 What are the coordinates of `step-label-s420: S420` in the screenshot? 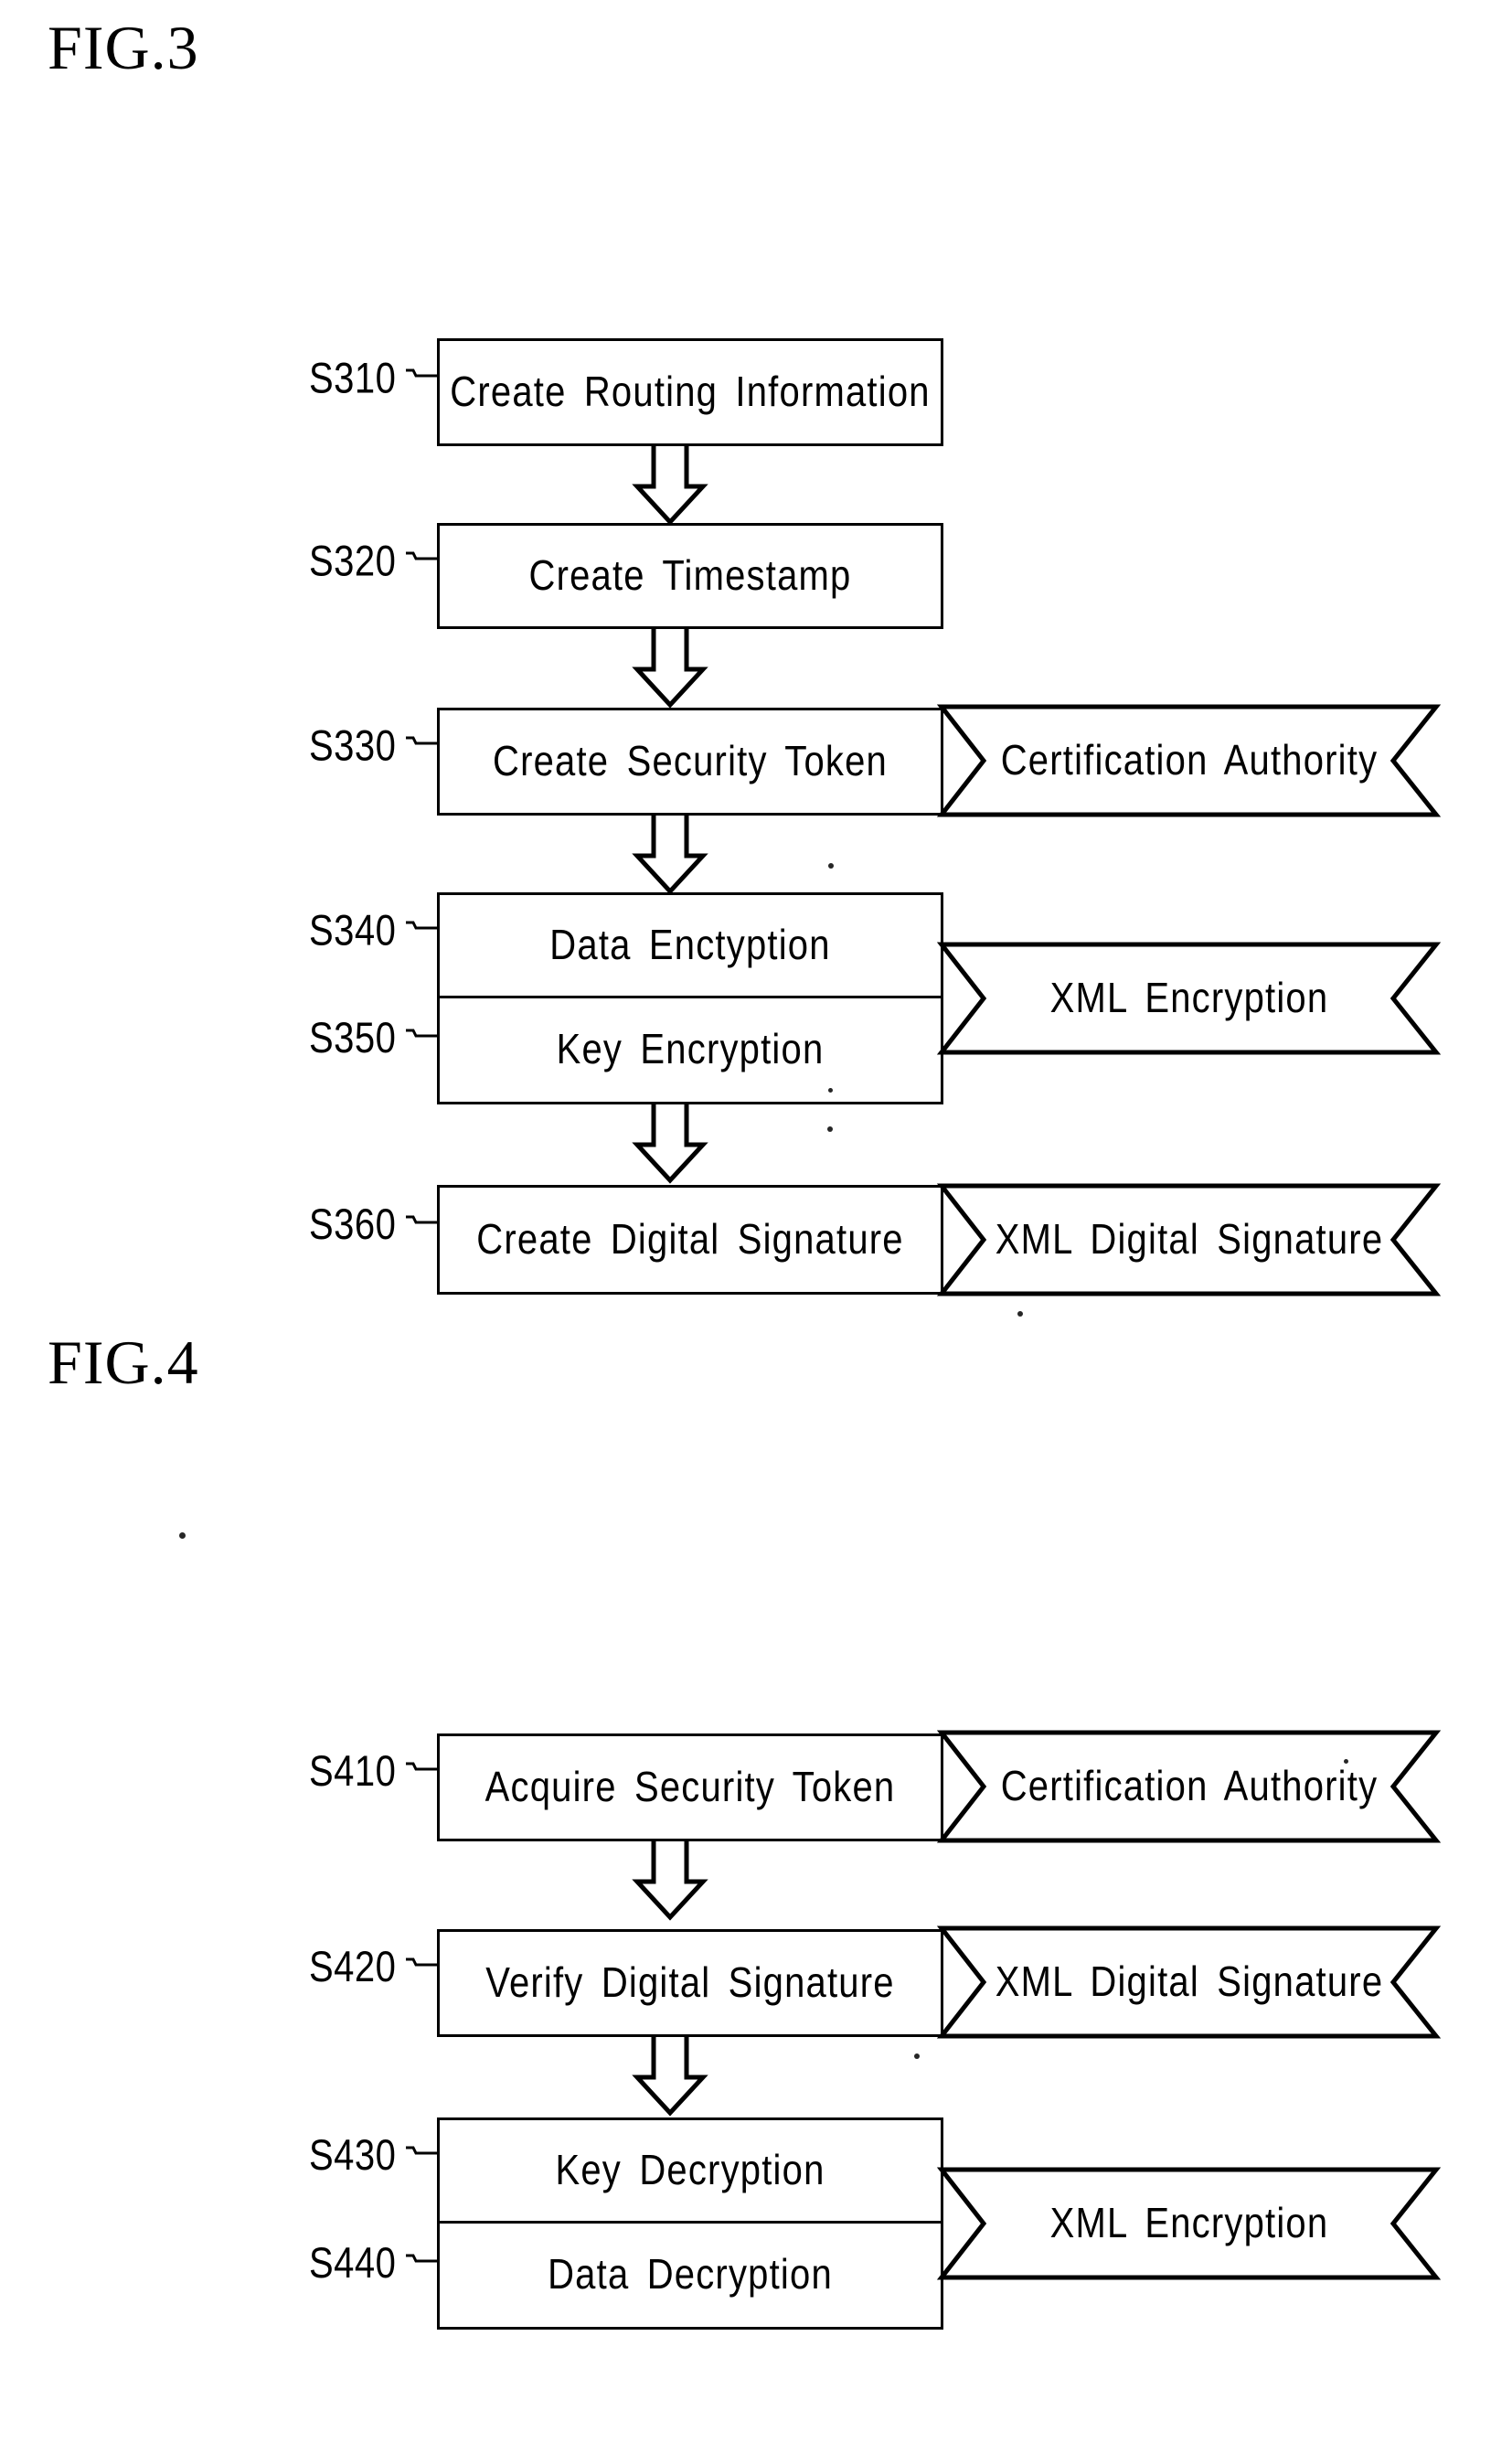 It's located at (353, 1967).